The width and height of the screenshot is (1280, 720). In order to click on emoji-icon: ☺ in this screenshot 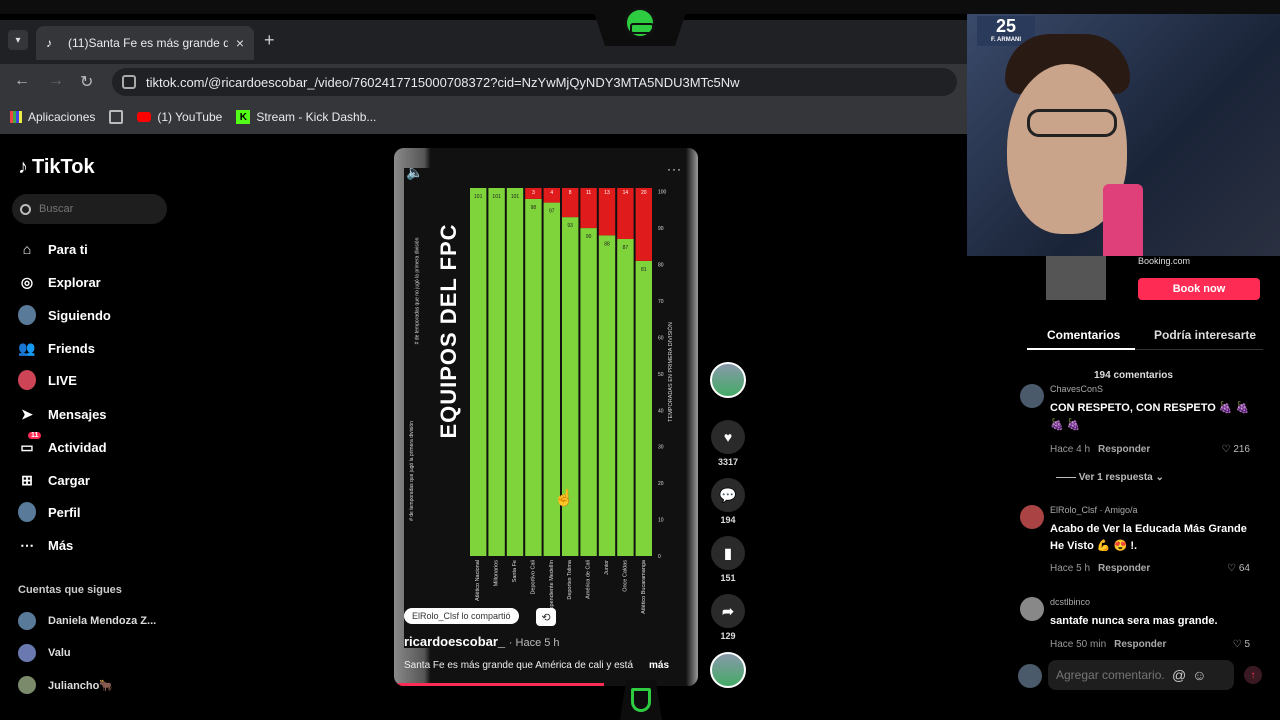, I will do `click(1199, 675)`.